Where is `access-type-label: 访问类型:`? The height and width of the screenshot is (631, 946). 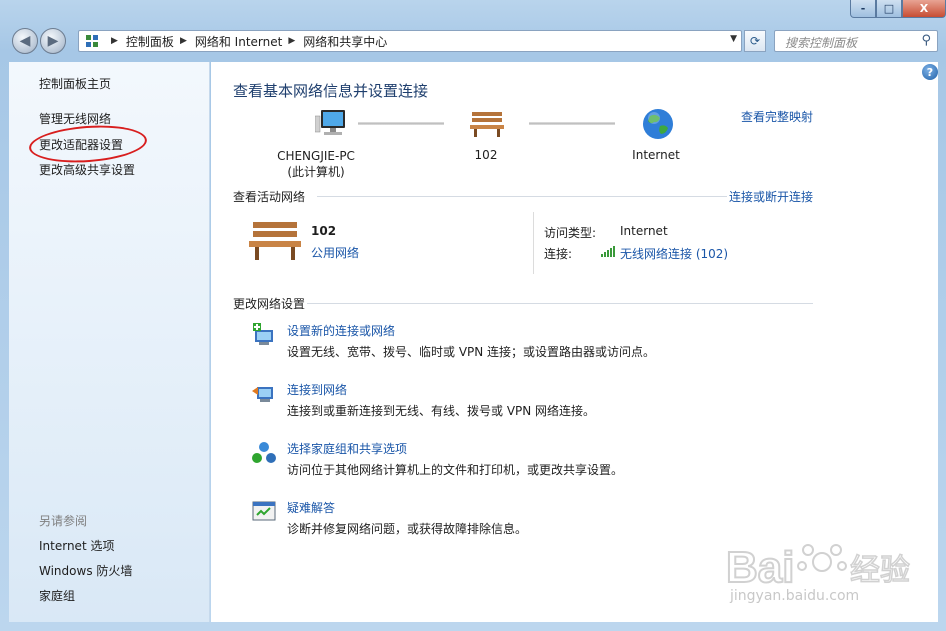 access-type-label: 访问类型: is located at coordinates (570, 233).